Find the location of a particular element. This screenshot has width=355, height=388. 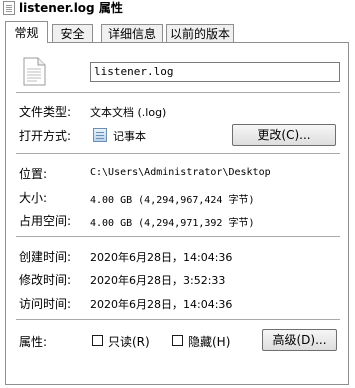

title-bar: listener.log 属性 is located at coordinates (177, 8).